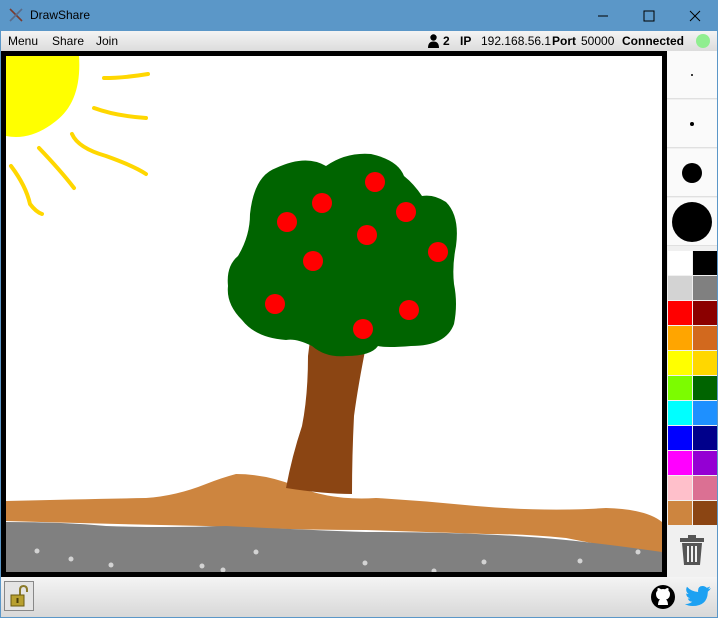 Image resolution: width=718 pixels, height=618 pixels. What do you see at coordinates (663, 597) in the screenshot?
I see `github-icon` at bounding box center [663, 597].